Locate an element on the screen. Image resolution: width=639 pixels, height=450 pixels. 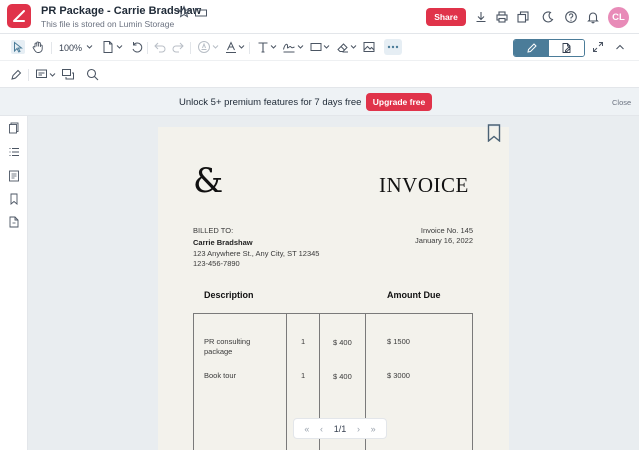
pen-icon is located at coordinates (531, 48).